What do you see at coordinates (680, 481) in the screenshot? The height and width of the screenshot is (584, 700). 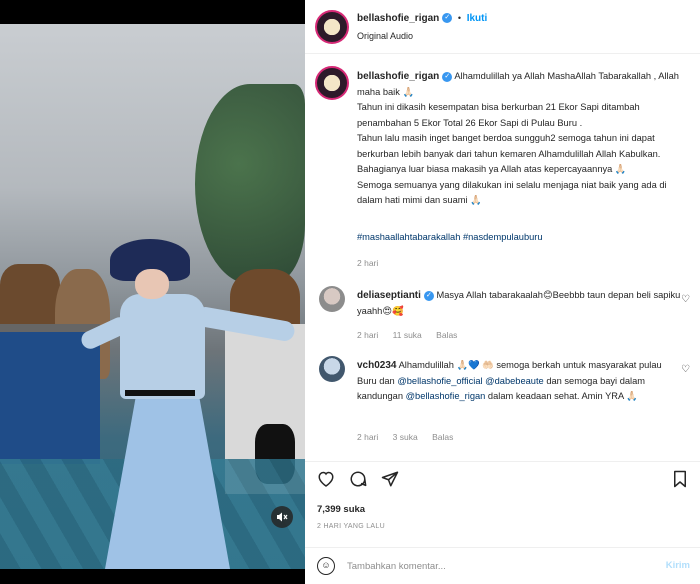 I see `save-bookmark-icon` at bounding box center [680, 481].